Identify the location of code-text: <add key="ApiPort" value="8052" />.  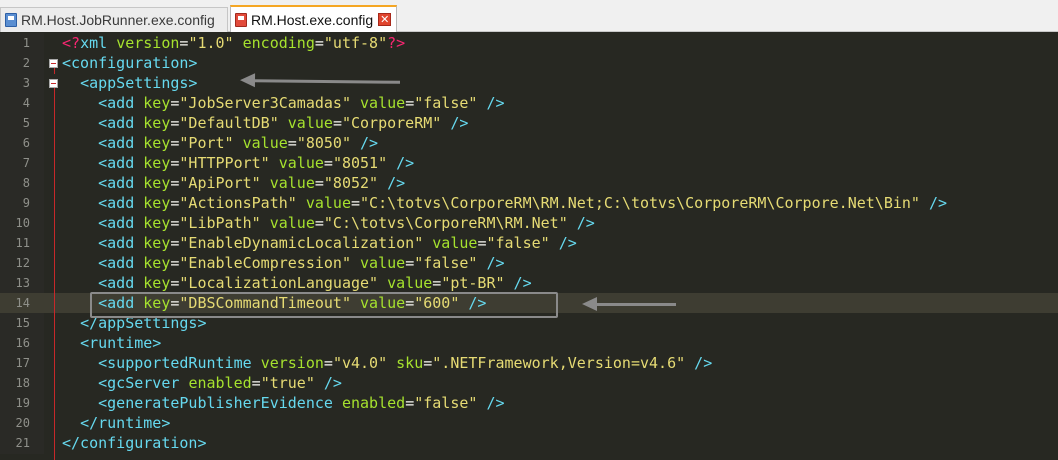
(233, 183).